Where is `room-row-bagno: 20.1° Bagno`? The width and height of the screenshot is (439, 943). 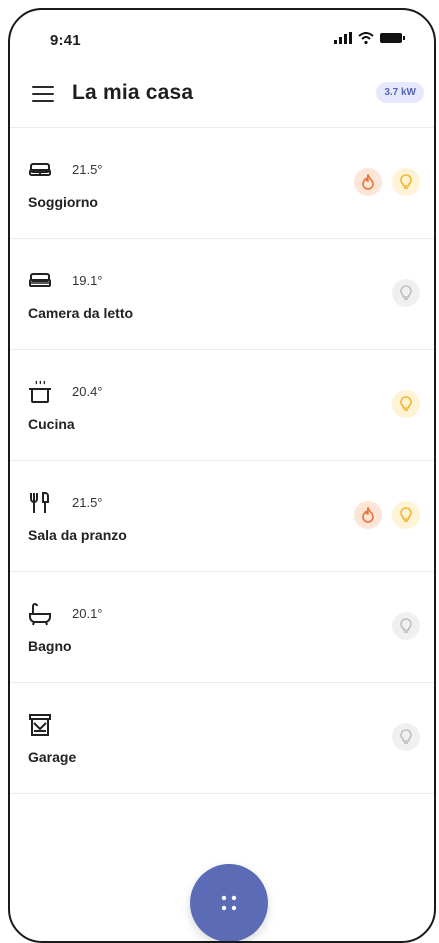
room-row-bagno: 20.1° Bagno is located at coordinates (222, 627).